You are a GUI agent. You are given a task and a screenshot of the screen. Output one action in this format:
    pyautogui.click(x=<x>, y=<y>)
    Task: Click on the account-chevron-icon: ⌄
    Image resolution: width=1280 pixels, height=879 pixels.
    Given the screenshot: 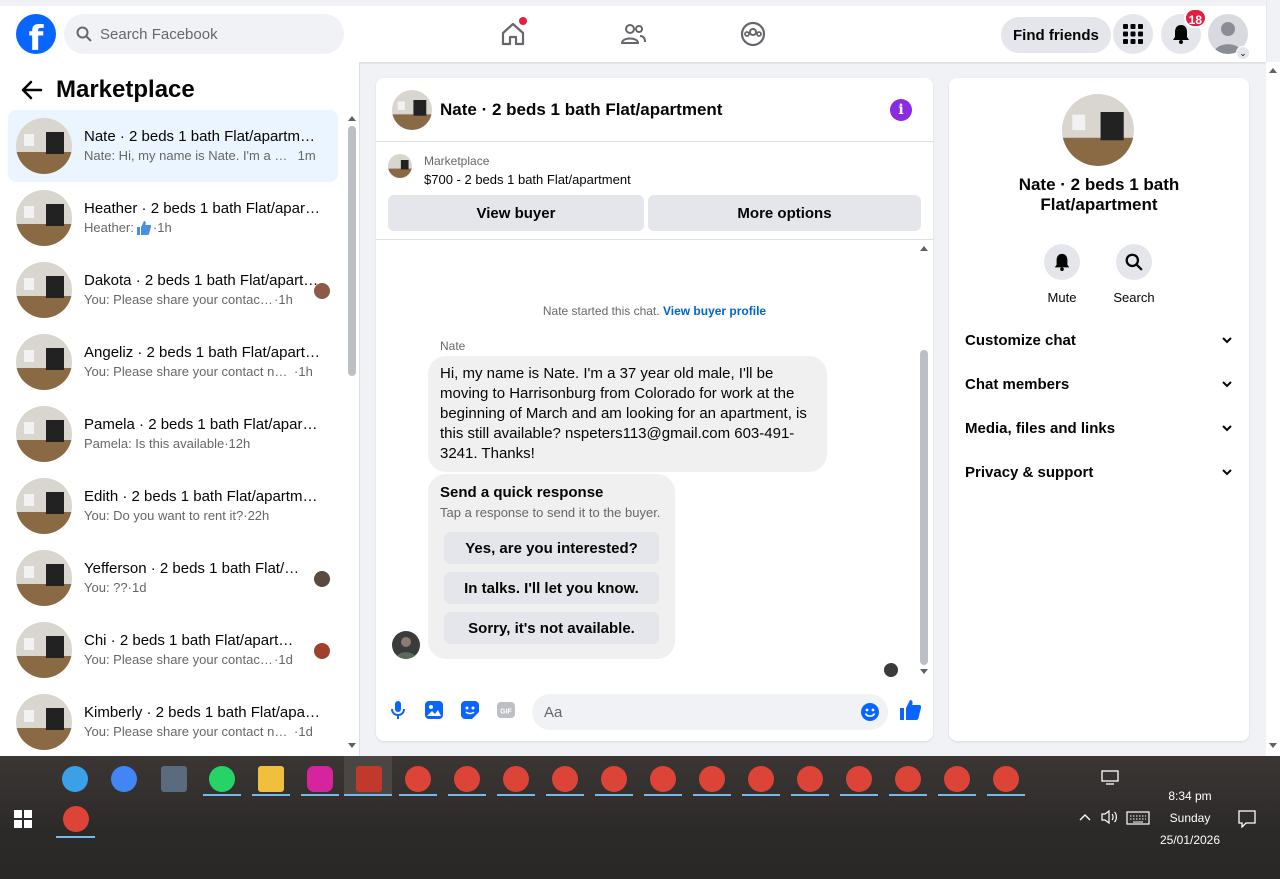 What is the action you would take?
    pyautogui.click(x=1243, y=53)
    